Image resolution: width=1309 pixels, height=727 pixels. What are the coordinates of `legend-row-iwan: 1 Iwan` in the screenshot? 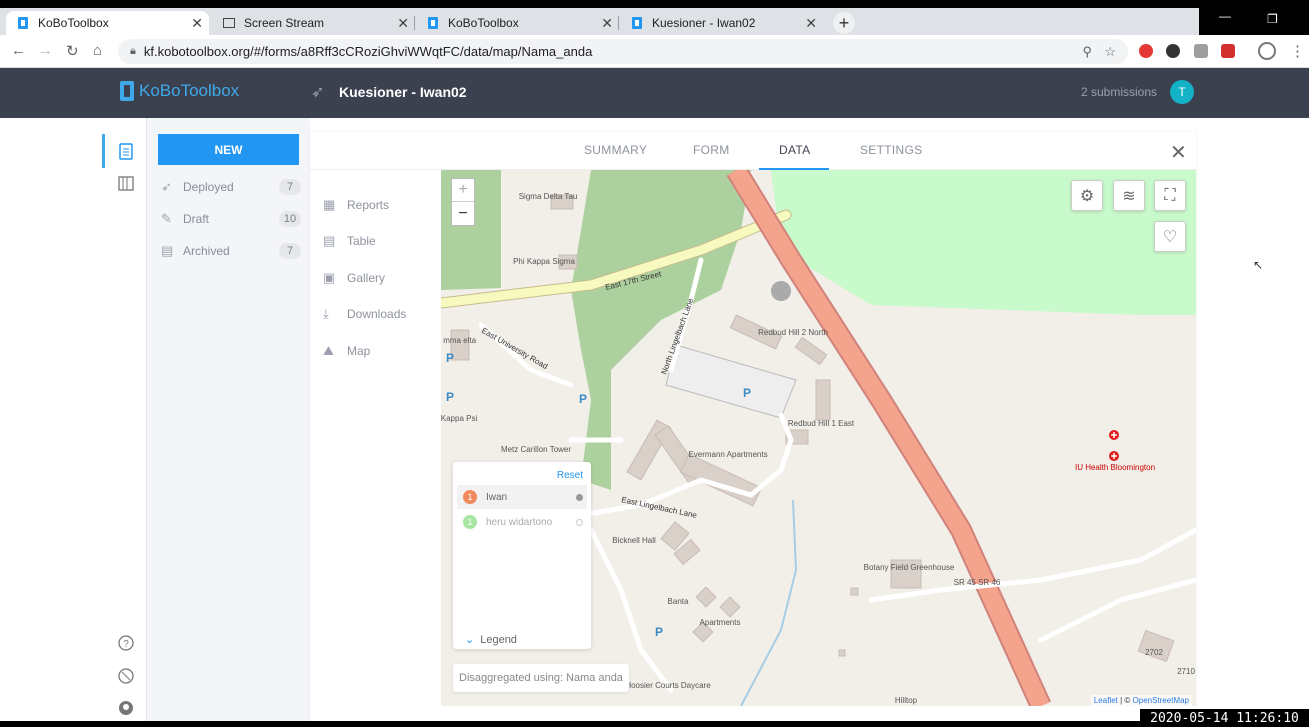 It's located at (522, 497).